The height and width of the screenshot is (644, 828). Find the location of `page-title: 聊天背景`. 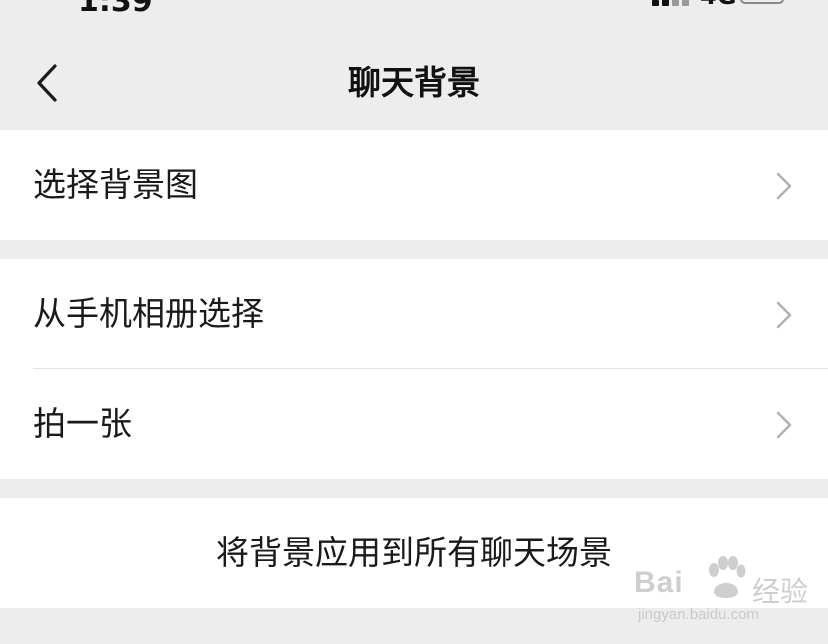

page-title: 聊天背景 is located at coordinates (414, 82).